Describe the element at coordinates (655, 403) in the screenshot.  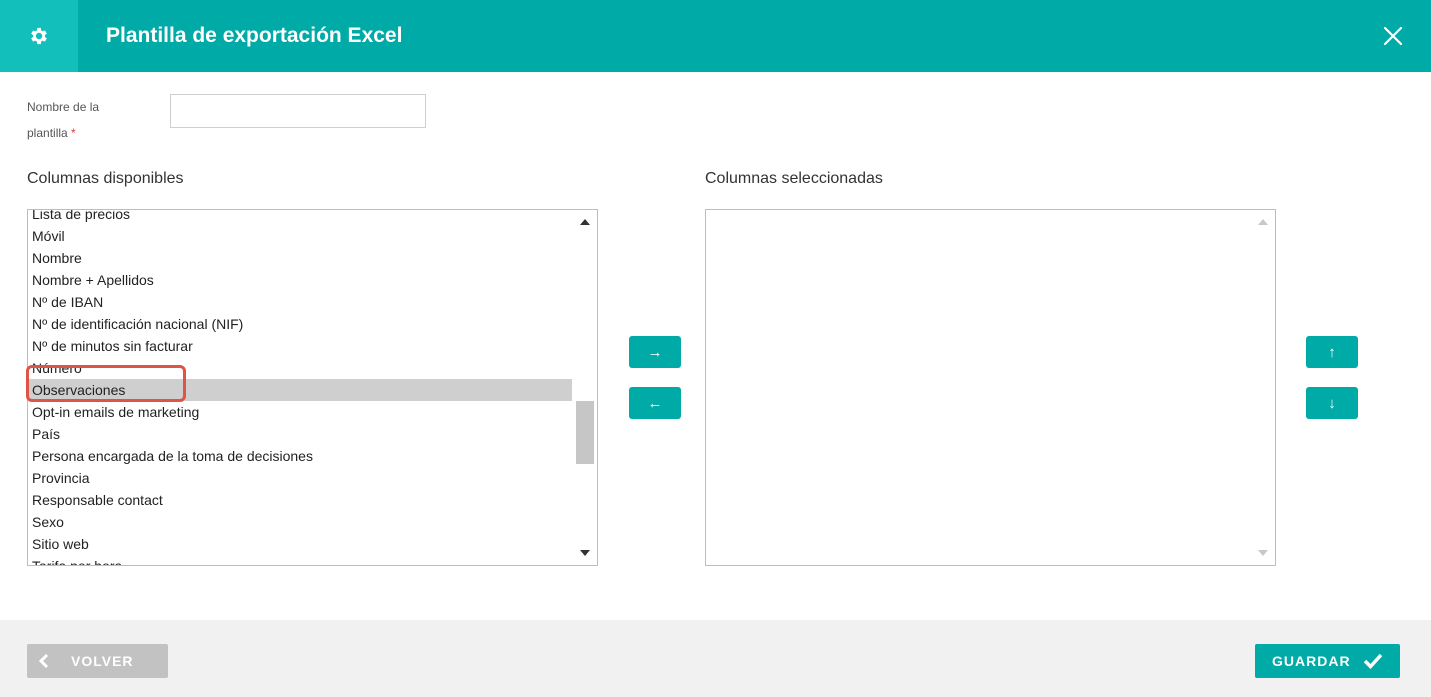
I see `remove-column-button: ←` at that location.